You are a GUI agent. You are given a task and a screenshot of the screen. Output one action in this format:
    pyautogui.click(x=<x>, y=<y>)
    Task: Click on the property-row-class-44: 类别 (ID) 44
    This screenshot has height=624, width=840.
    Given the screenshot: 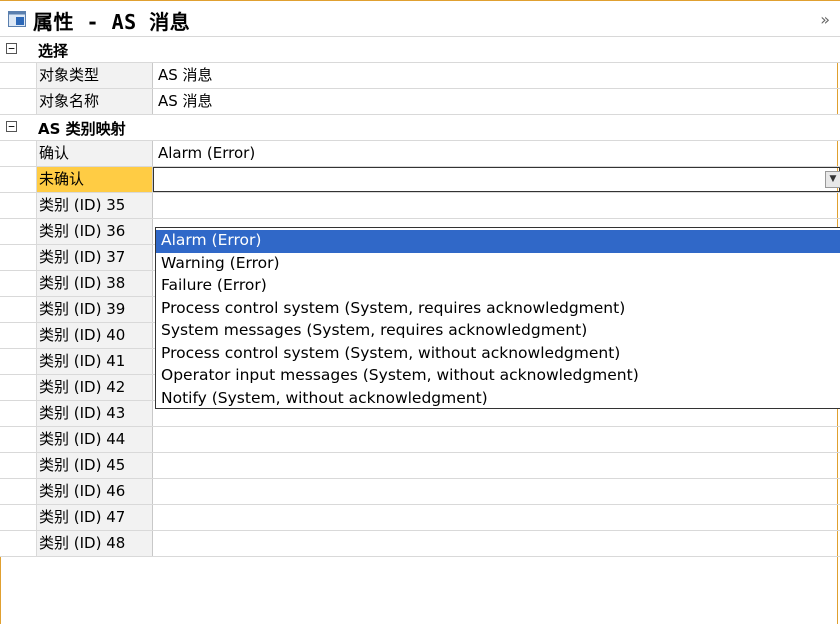 What is the action you would take?
    pyautogui.click(x=420, y=440)
    